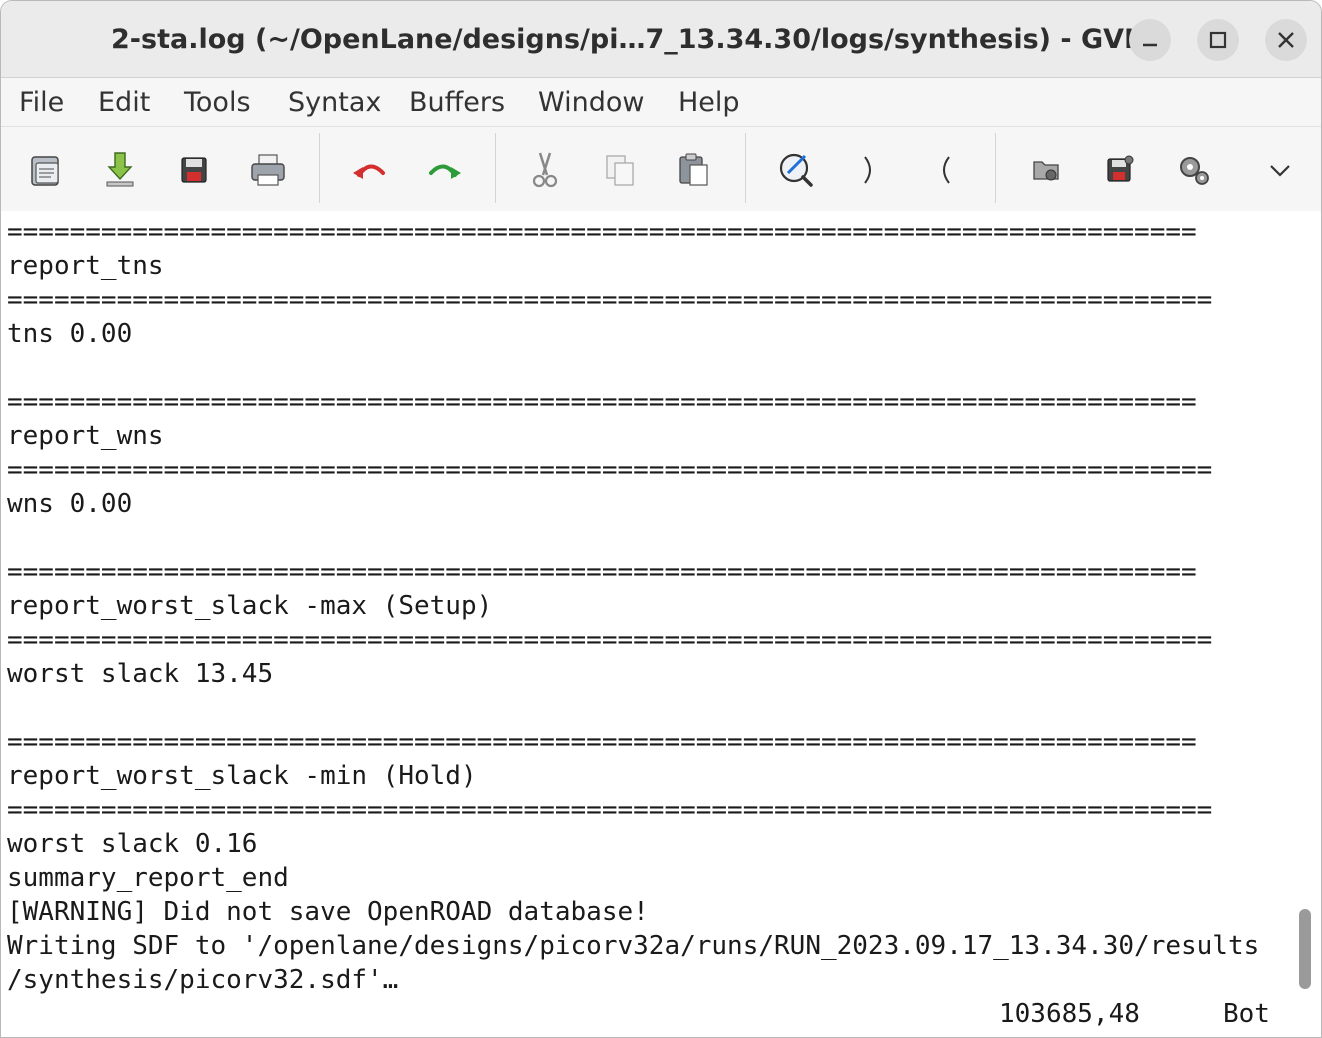 The width and height of the screenshot is (1322, 1038). I want to click on load-session-icon, so click(1046, 171).